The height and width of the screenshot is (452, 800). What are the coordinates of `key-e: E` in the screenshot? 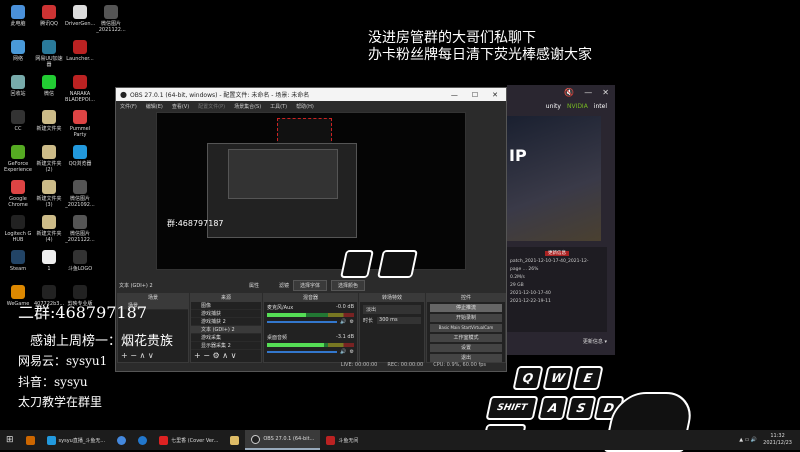 It's located at (588, 378).